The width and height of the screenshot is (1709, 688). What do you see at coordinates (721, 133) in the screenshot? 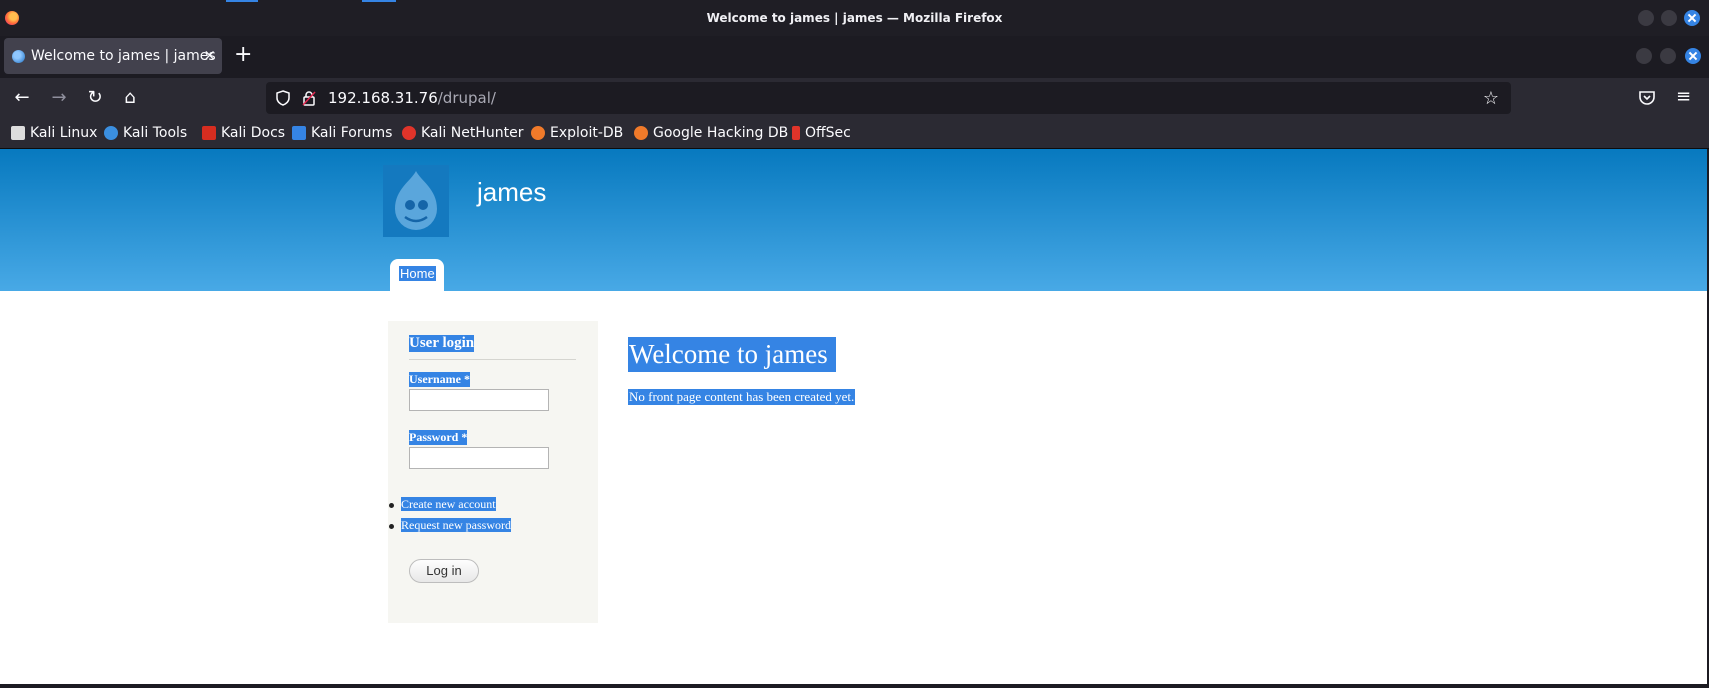
I see `bookmark-label: Google Hacking DB` at bounding box center [721, 133].